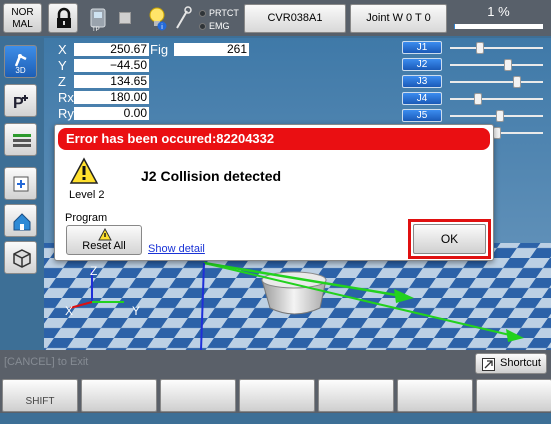  What do you see at coordinates (111, 65) in the screenshot?
I see `coord-y-value: −44.50` at bounding box center [111, 65].